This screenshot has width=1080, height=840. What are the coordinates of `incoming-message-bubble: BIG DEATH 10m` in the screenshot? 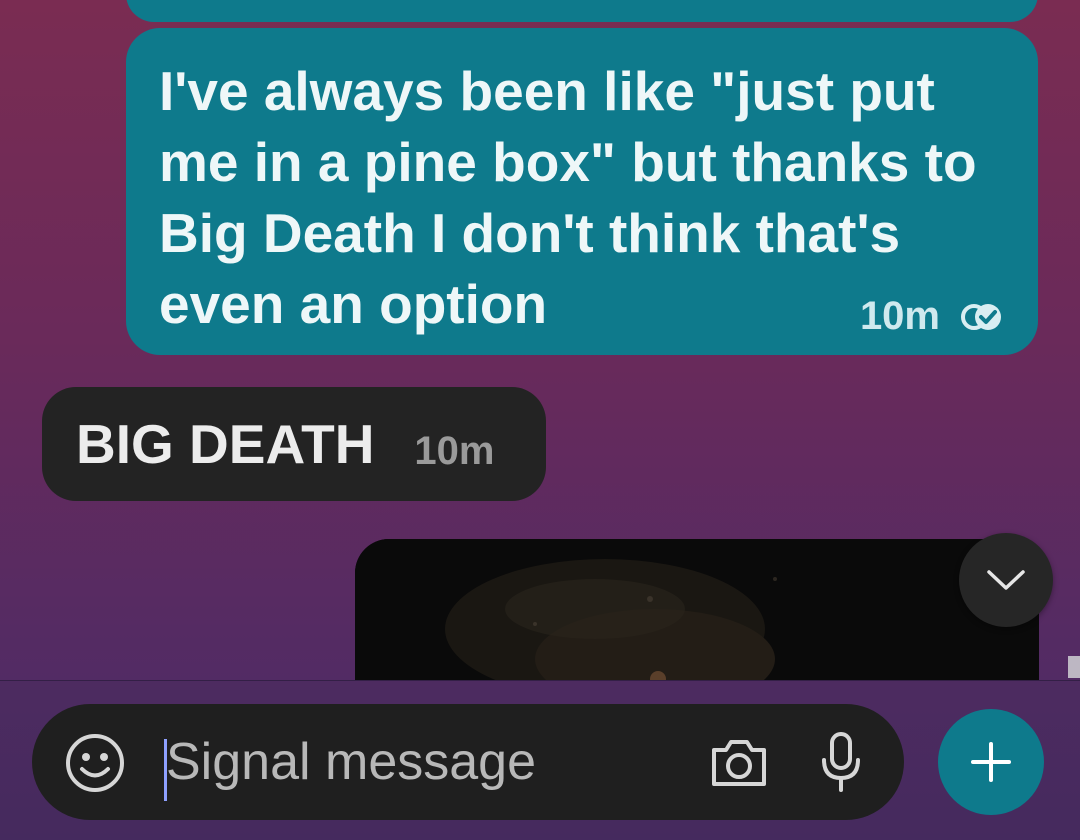 It's located at (294, 444).